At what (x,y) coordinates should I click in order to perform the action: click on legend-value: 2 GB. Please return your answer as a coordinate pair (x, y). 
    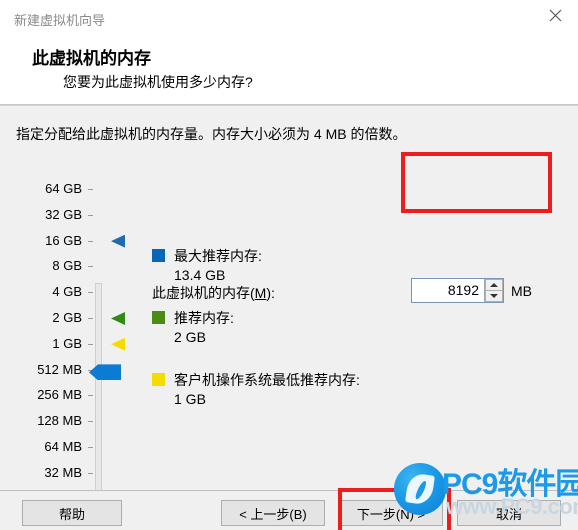
    Looking at the image, I should click on (190, 337).